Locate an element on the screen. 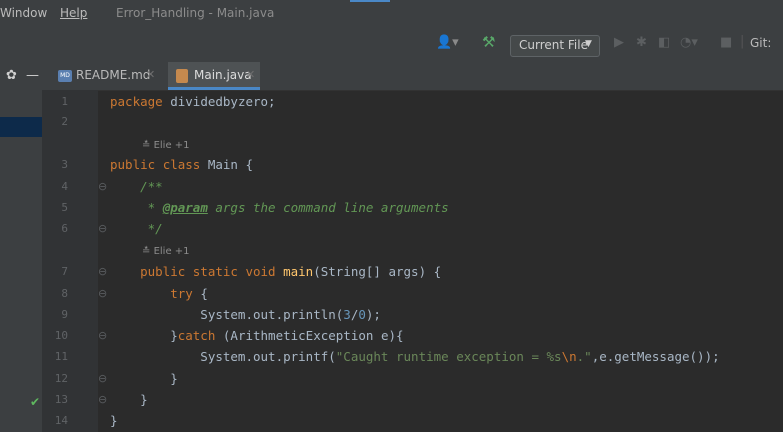  accent-line is located at coordinates (370, 1).